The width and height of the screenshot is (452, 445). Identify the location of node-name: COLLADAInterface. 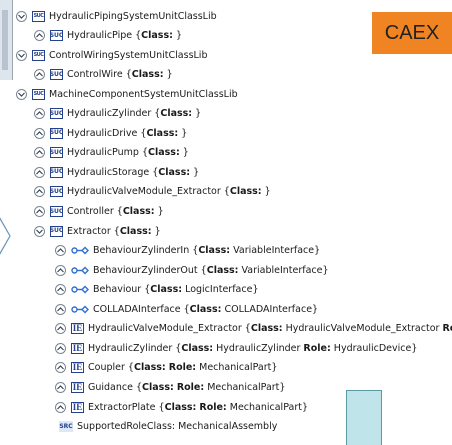
(137, 309).